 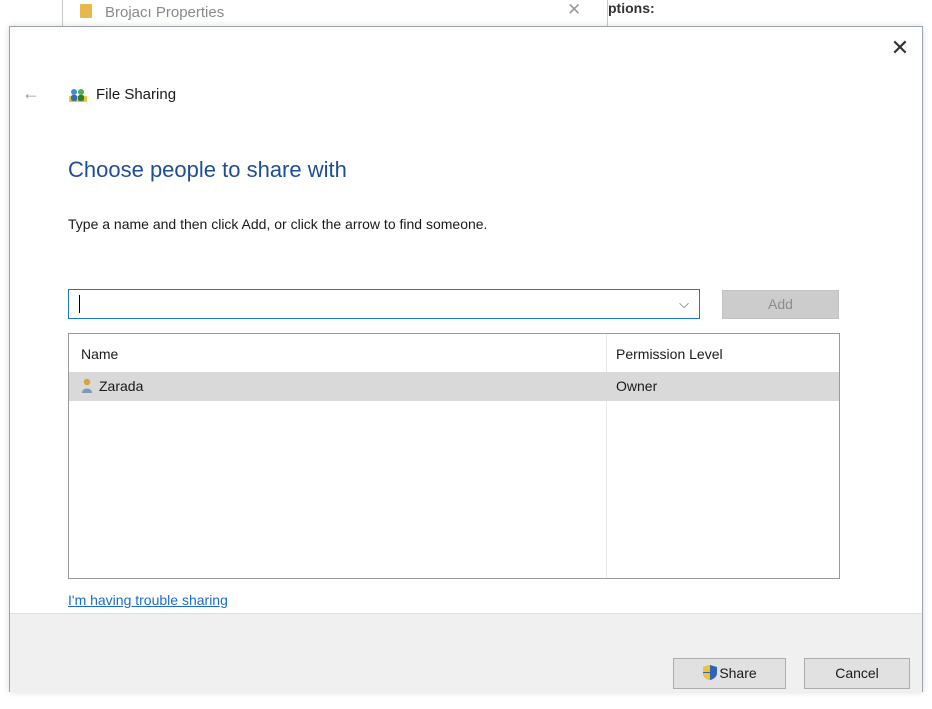 What do you see at coordinates (710, 673) in the screenshot?
I see `uac-shield-icon` at bounding box center [710, 673].